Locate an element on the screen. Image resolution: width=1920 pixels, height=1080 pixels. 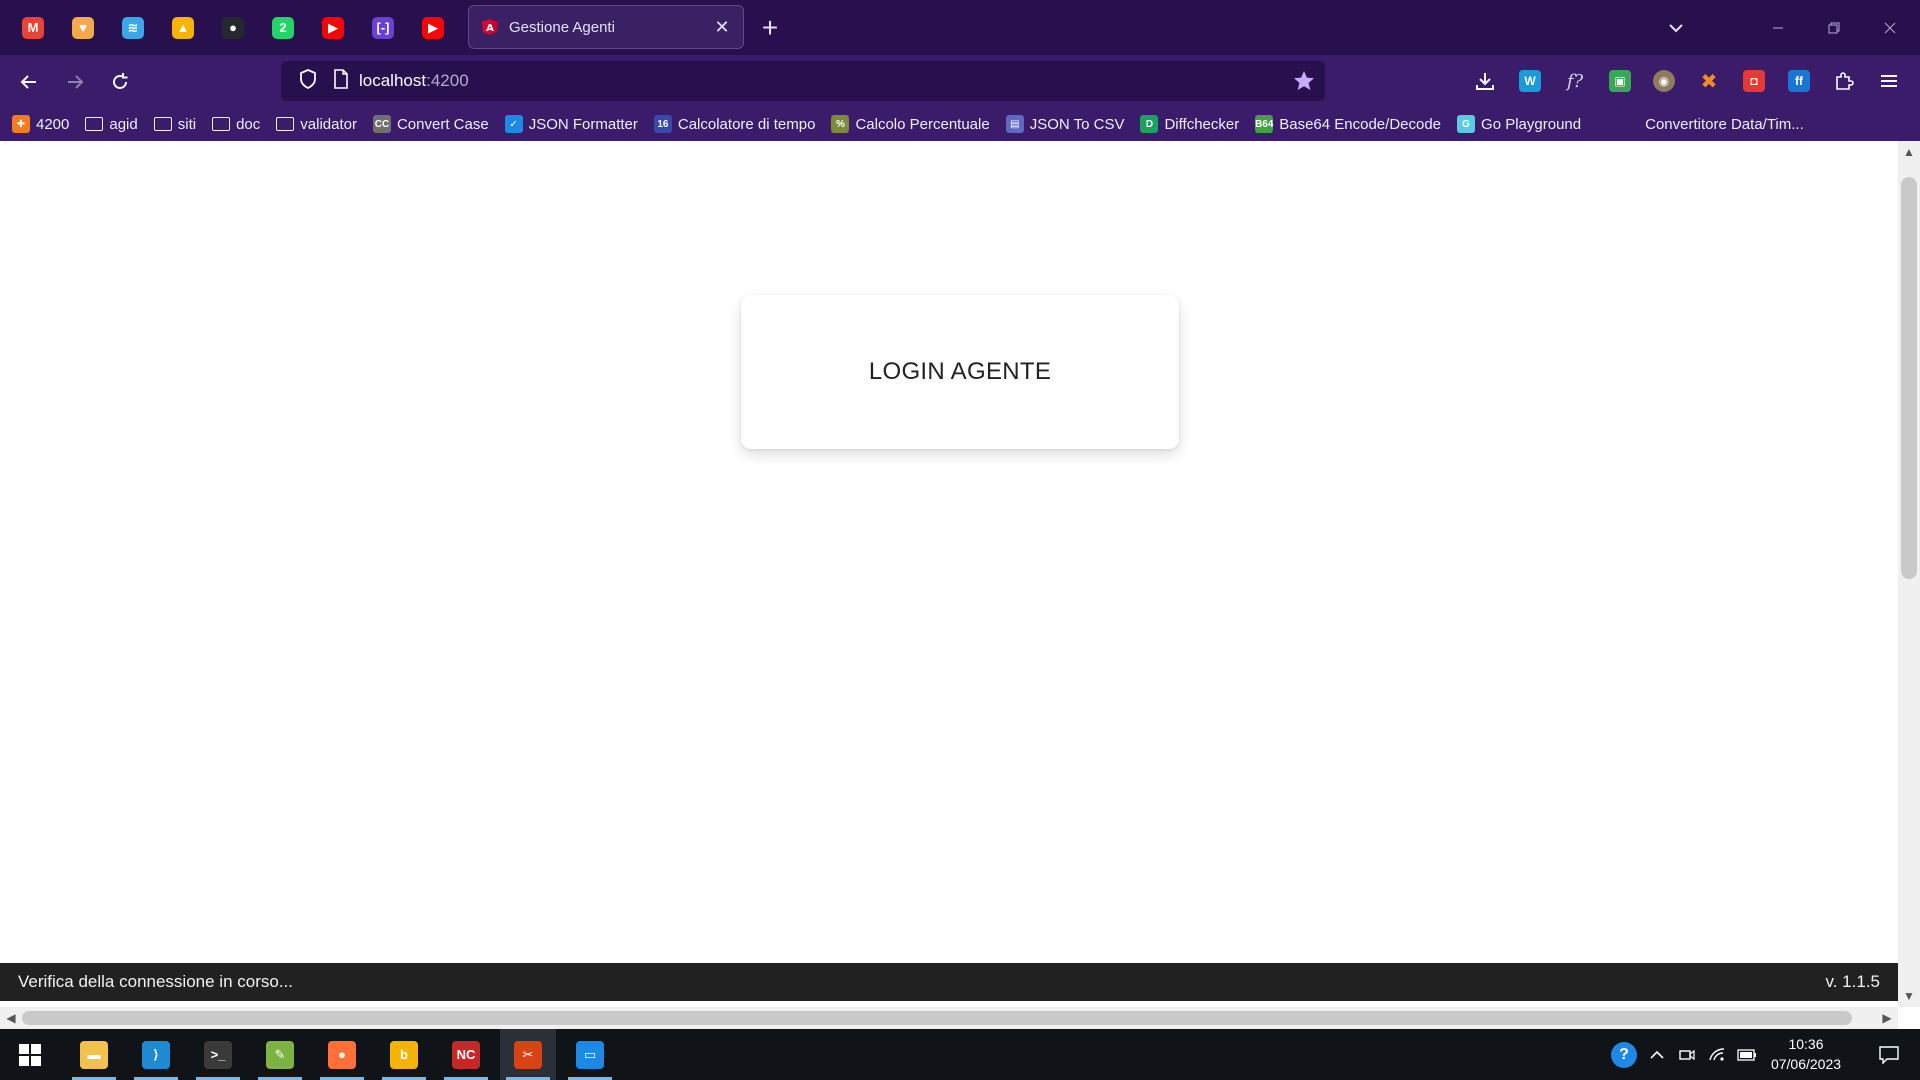
taskbar-app: ✎ is located at coordinates (280, 1054).